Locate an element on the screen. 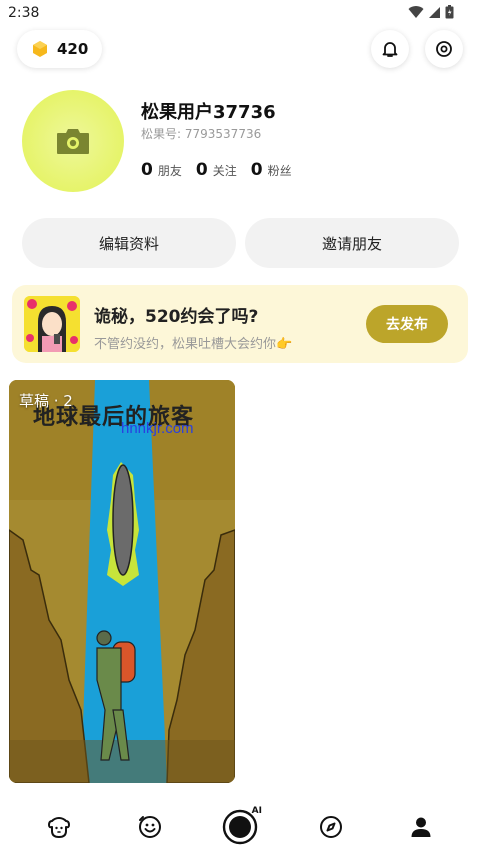 The width and height of the screenshot is (480, 853). edit-profile-button: 编辑资料 is located at coordinates (129, 243).